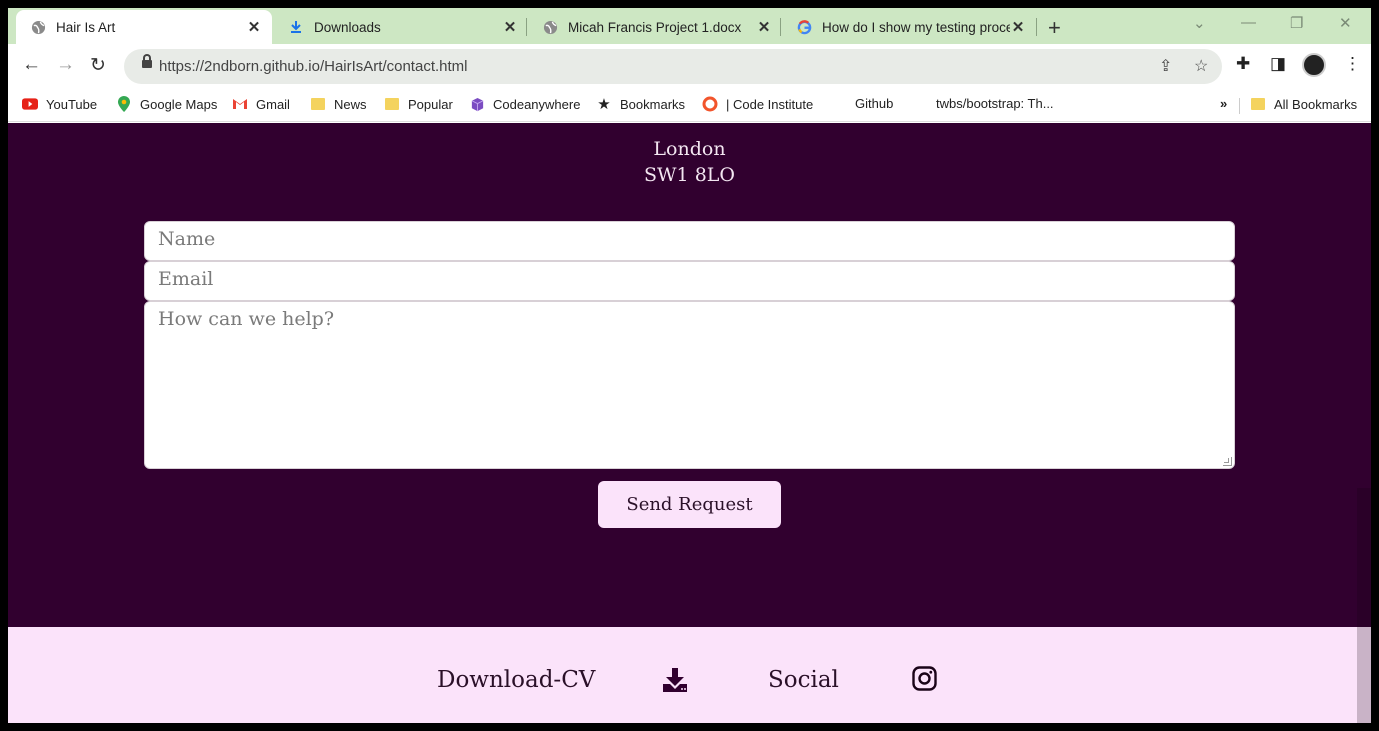 The width and height of the screenshot is (1379, 731). I want to click on tab-hair-is-art: Hair Is Art ✕, so click(144, 27).